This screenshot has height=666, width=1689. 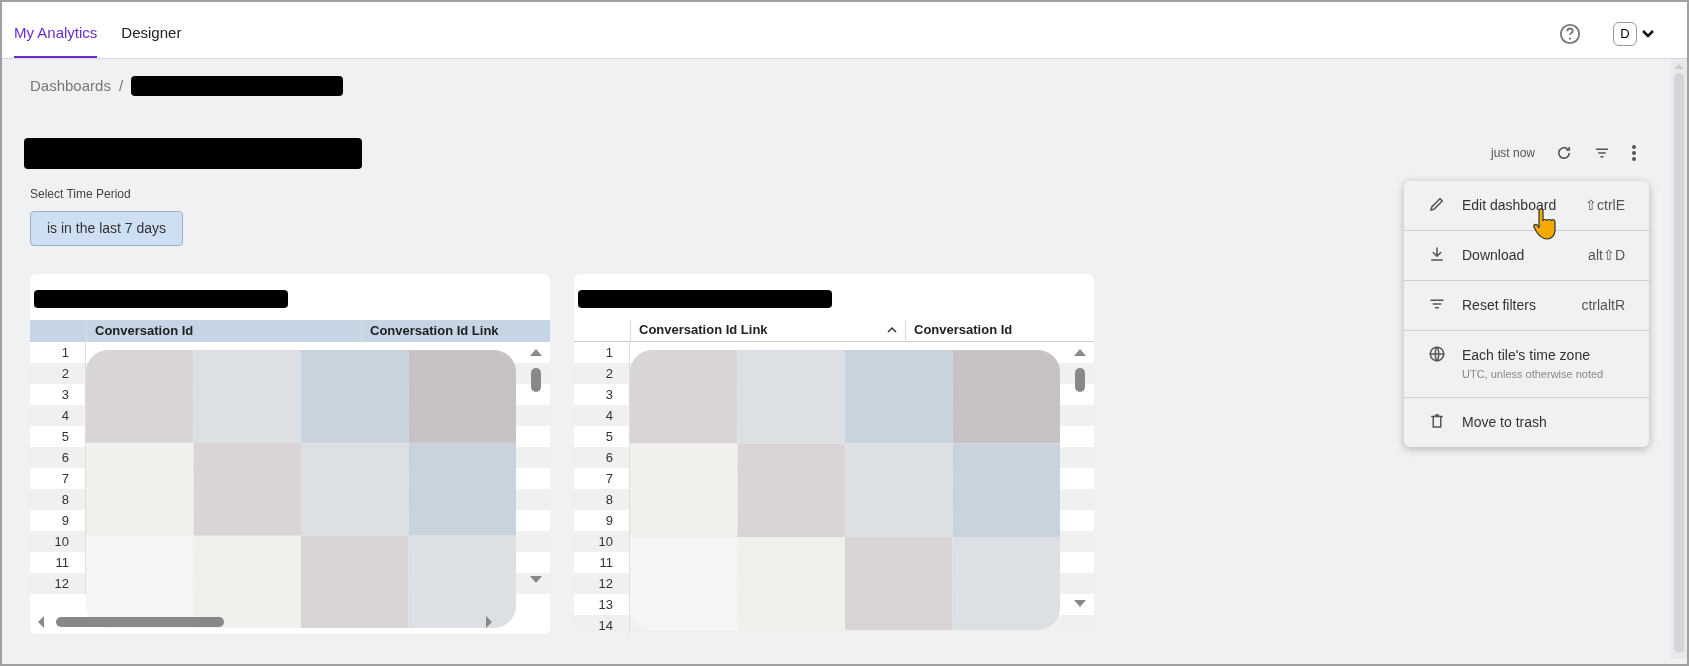 What do you see at coordinates (1509, 205) in the screenshot?
I see `menu-item-label: Edit dashboard` at bounding box center [1509, 205].